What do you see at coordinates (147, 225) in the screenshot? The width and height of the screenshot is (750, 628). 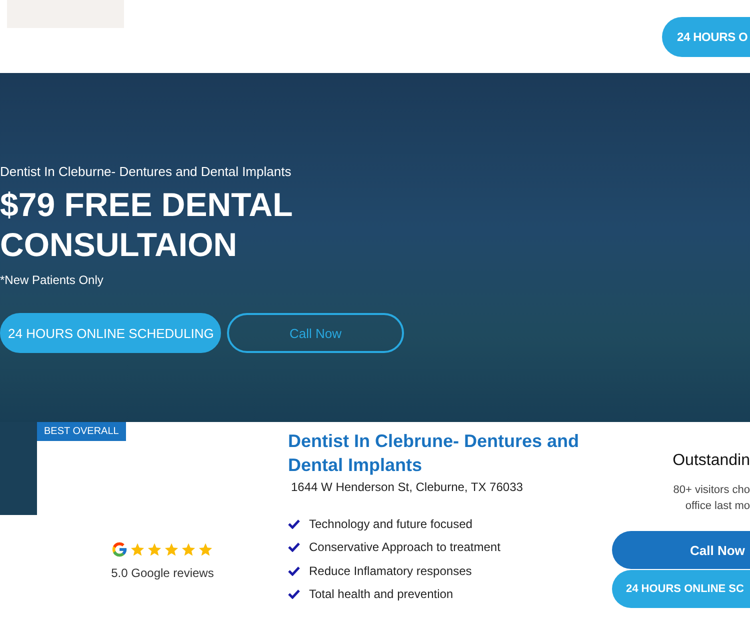 I see `hero-headline: $79 FREE DENTAL CONSULTAION` at bounding box center [147, 225].